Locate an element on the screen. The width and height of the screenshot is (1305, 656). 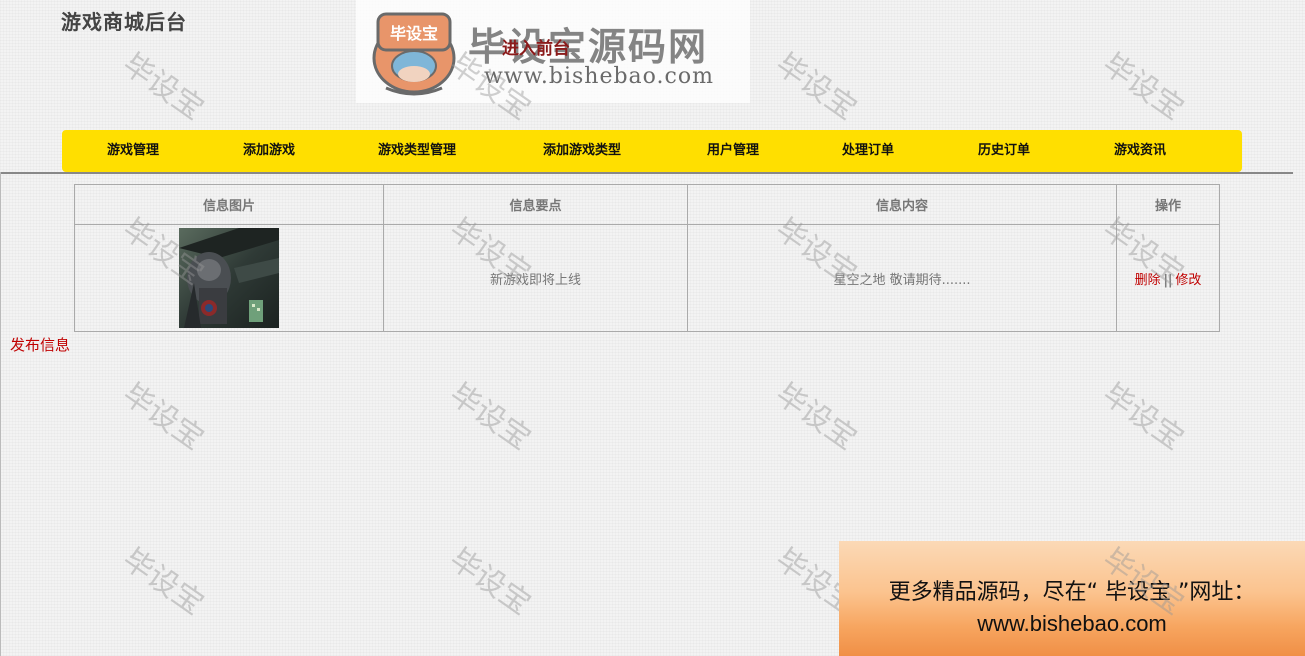
logo-badge-text: 毕设宝 is located at coordinates (414, 33).